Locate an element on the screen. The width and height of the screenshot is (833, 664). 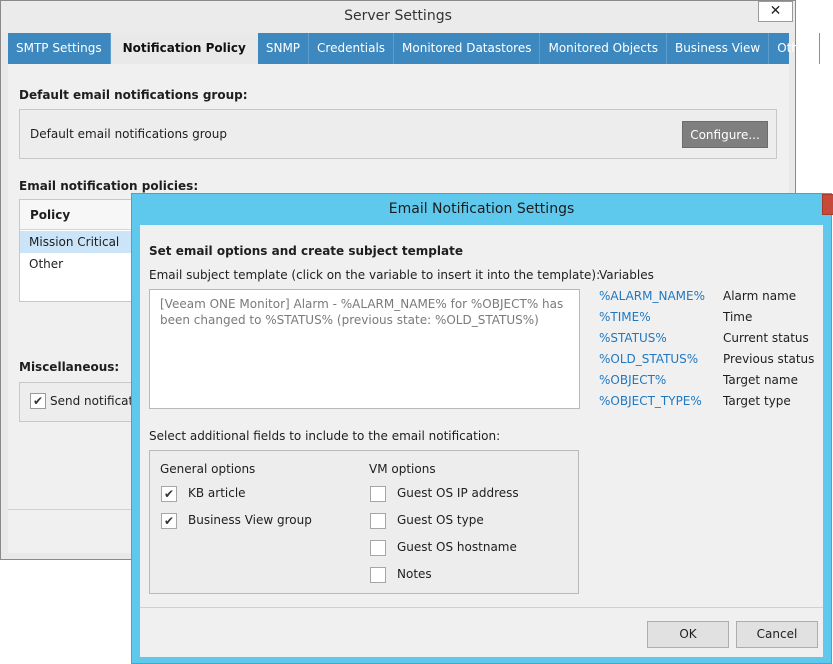
variable-description: Target name is located at coordinates (760, 380).